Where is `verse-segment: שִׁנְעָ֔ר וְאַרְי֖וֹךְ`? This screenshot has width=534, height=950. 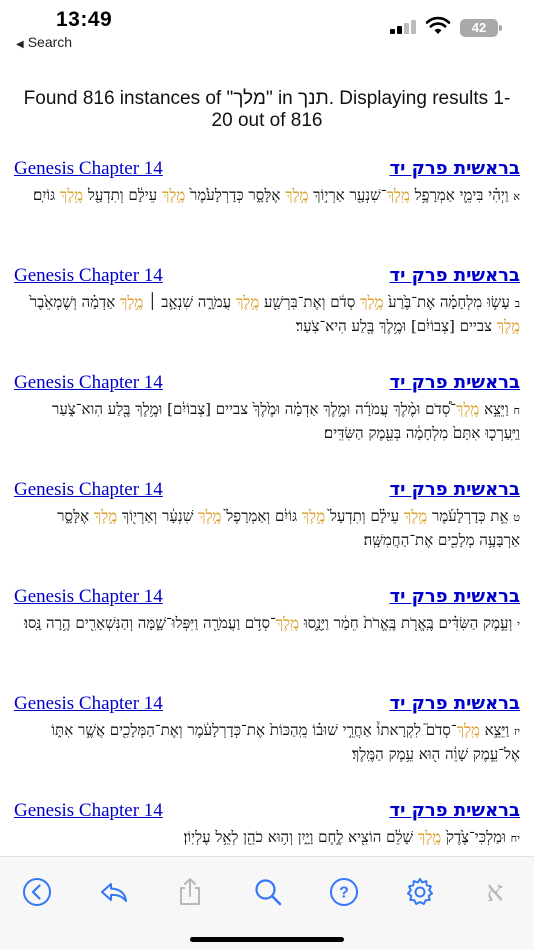
verse-segment: שִׁנְעָ֔ר וְאַרְי֖וֹךְ is located at coordinates (158, 516).